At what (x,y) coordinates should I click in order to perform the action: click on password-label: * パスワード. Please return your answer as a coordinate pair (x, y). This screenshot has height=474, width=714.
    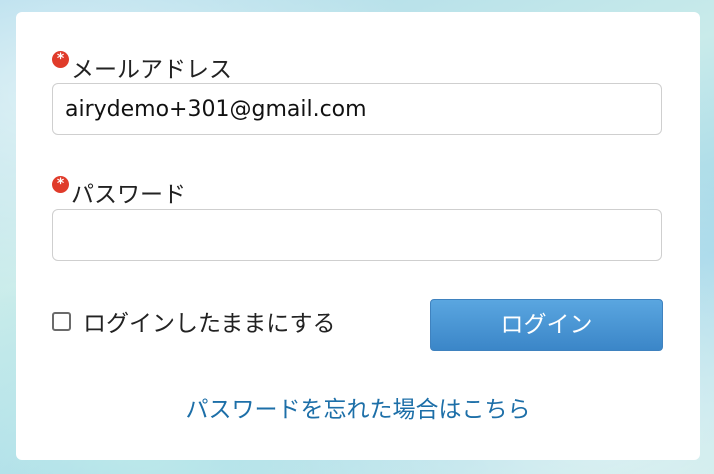
    Looking at the image, I should click on (119, 192).